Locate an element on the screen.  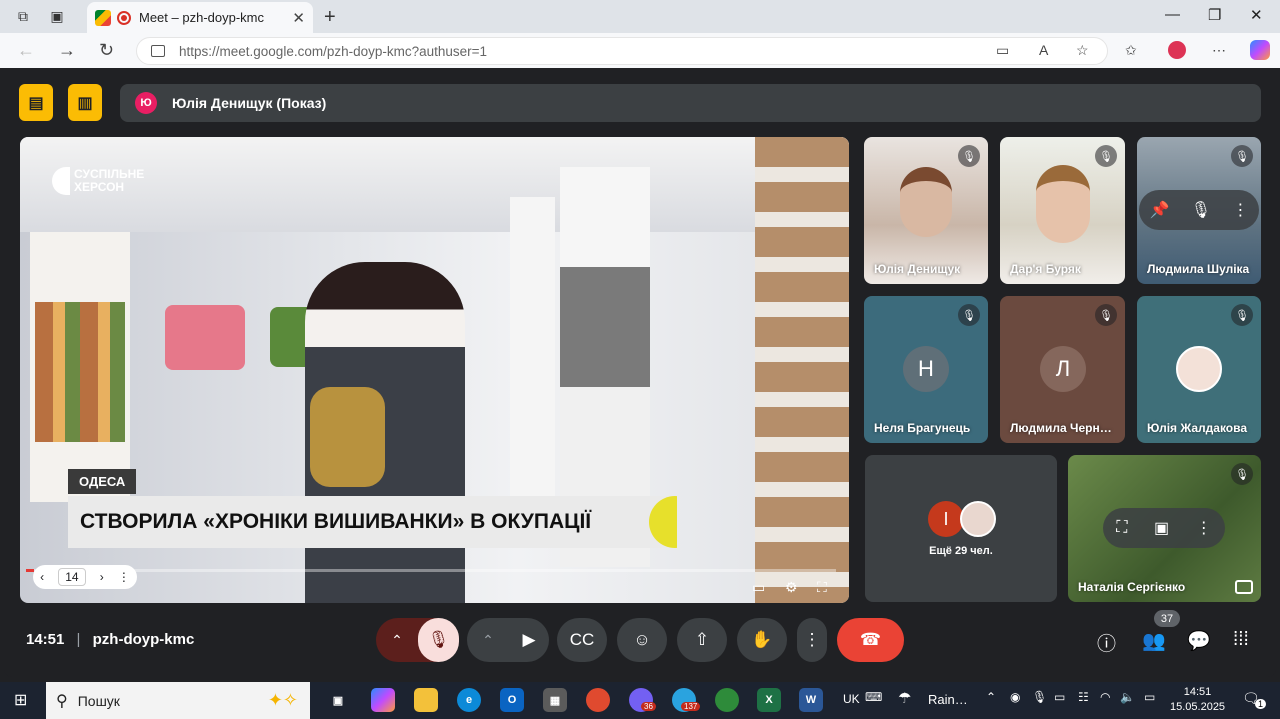
start-icon: ⊞ is located at coordinates (20, 700).